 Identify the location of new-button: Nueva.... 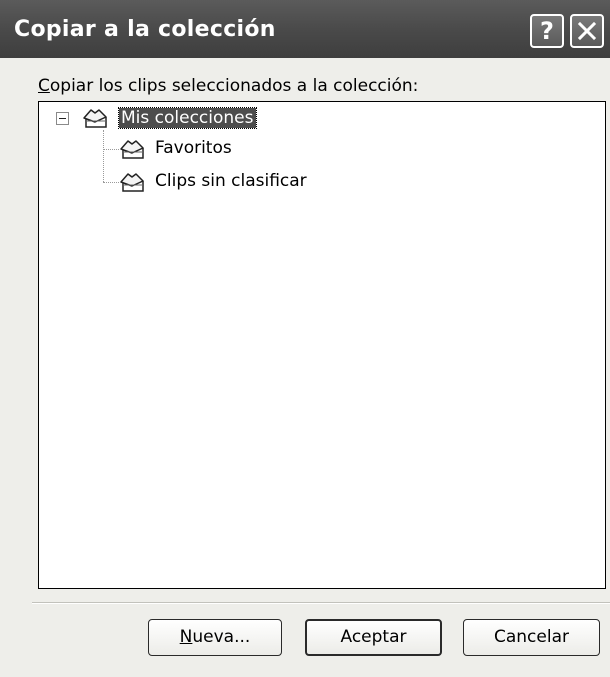
(215, 637).